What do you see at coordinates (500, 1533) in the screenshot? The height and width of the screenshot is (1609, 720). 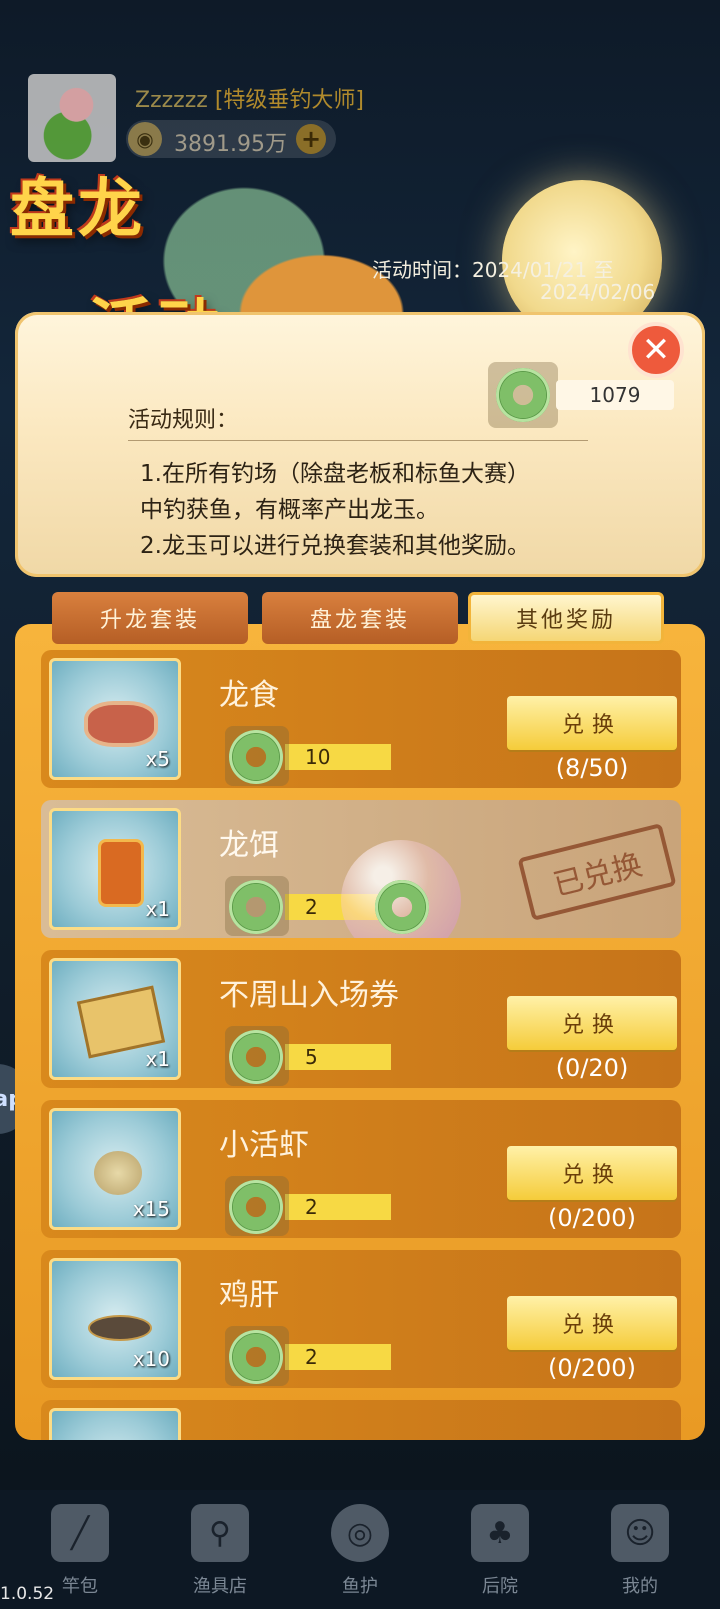 I see `backyard-sprout-icon: ♣` at bounding box center [500, 1533].